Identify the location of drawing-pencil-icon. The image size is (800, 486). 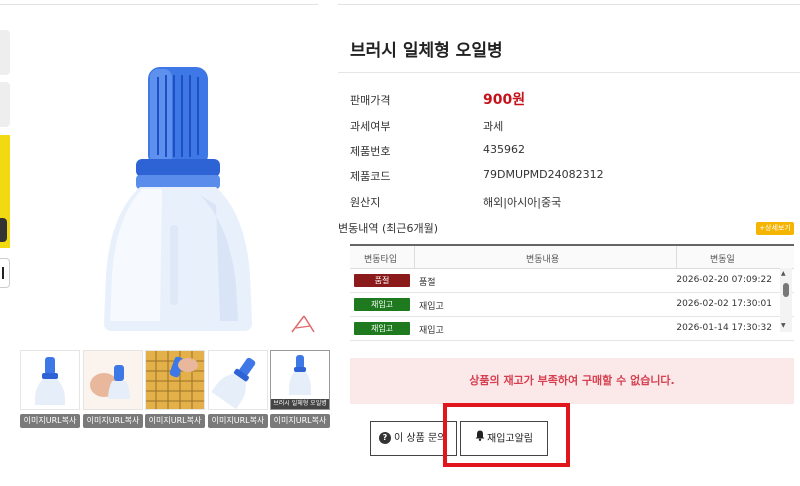
(303, 324).